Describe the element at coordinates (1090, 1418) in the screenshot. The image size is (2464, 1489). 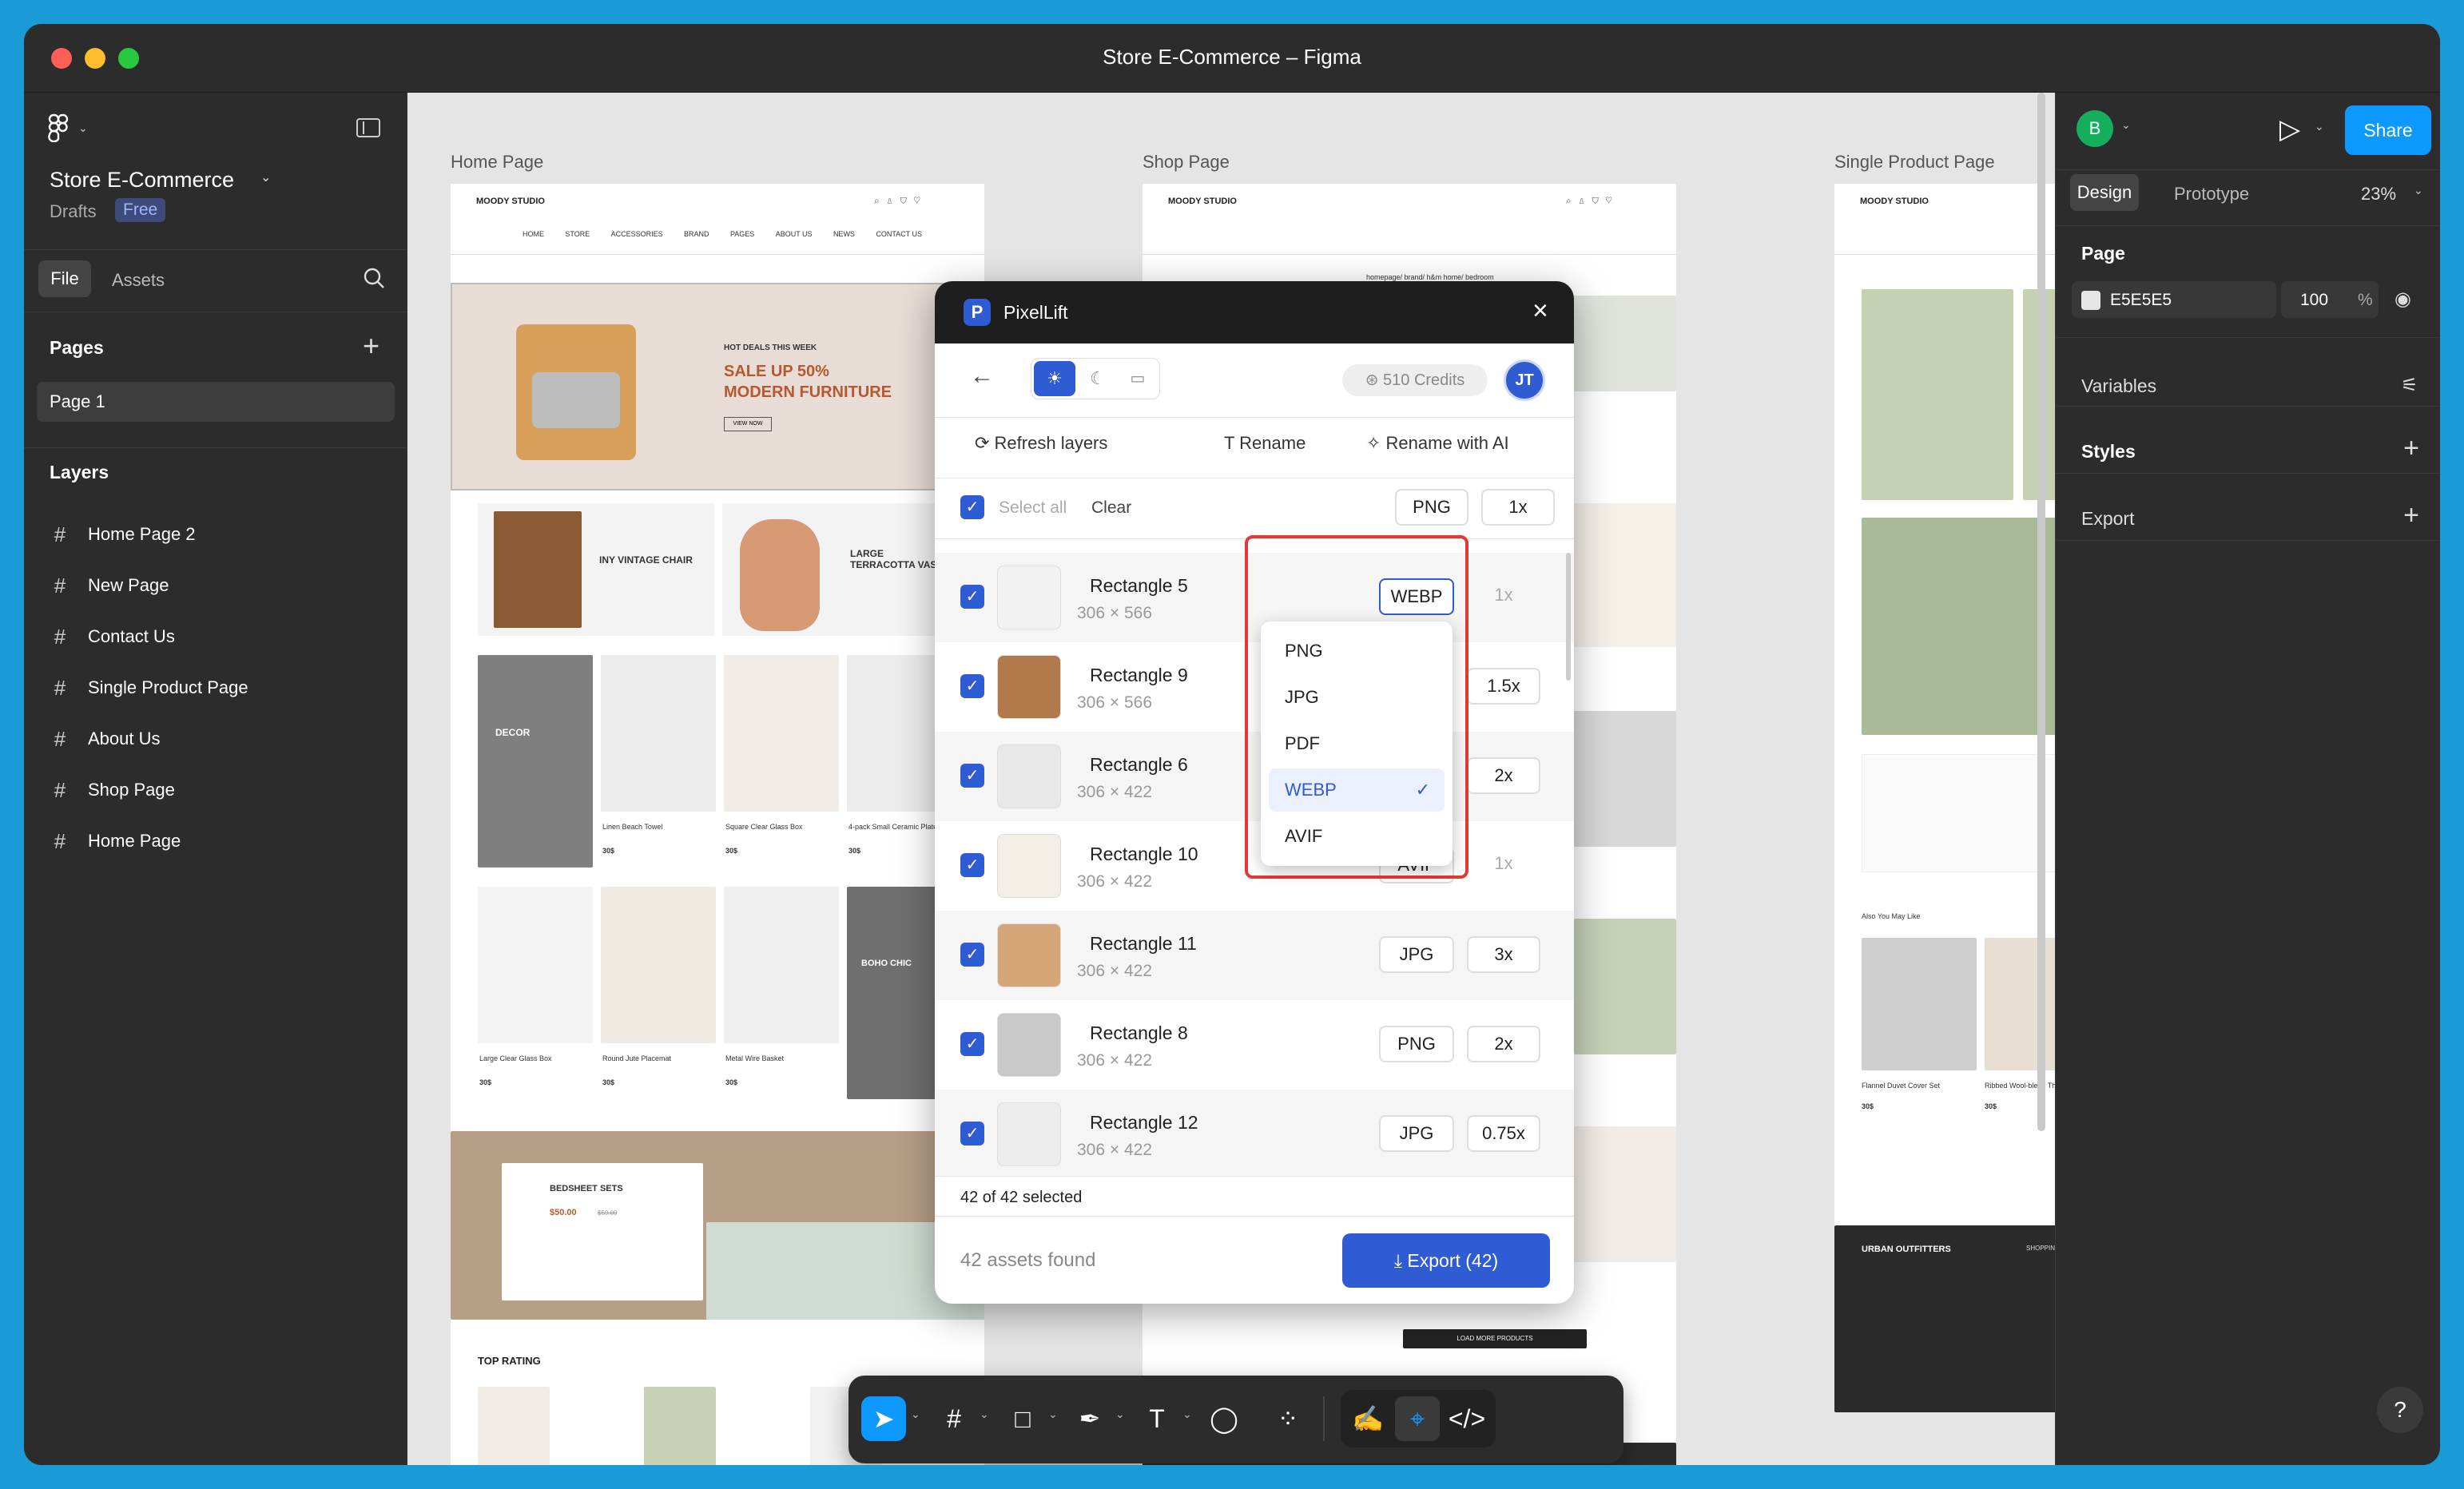
I see `pen-tool-icon: ✒` at that location.